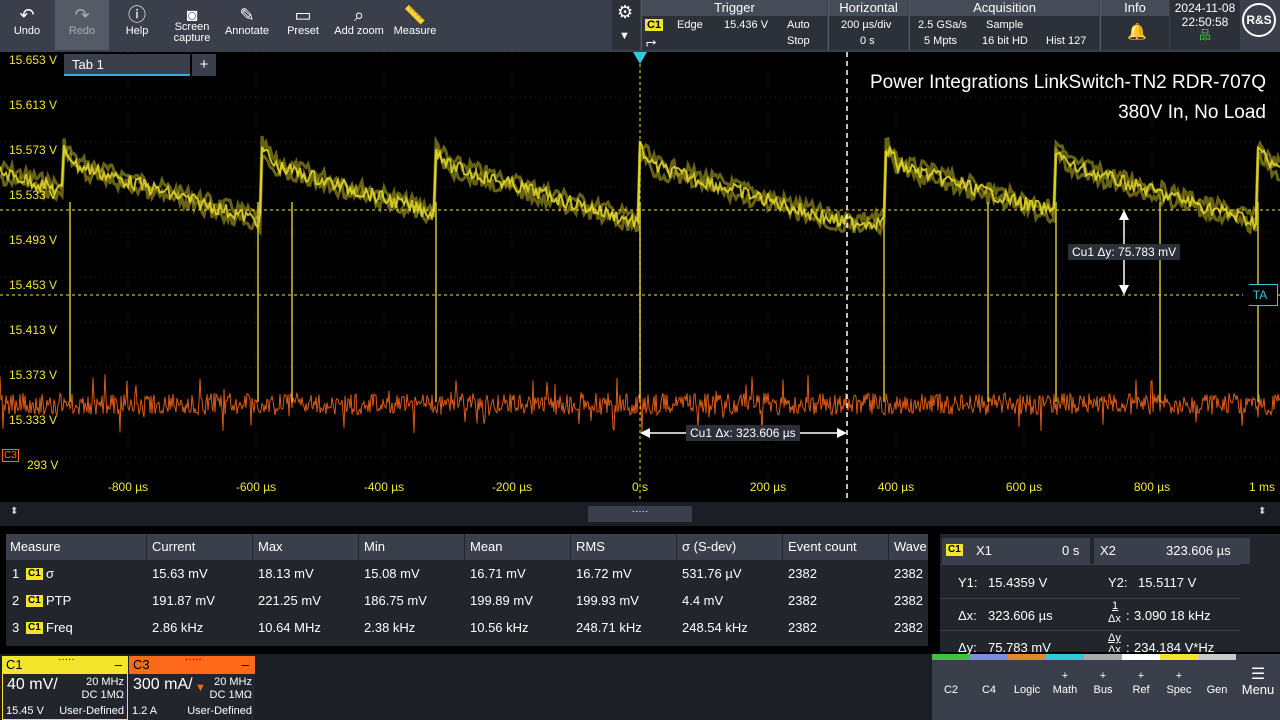 This screenshot has height=720, width=1280. What do you see at coordinates (1258, 687) in the screenshot?
I see `menu-button: ☰ Menu` at bounding box center [1258, 687].